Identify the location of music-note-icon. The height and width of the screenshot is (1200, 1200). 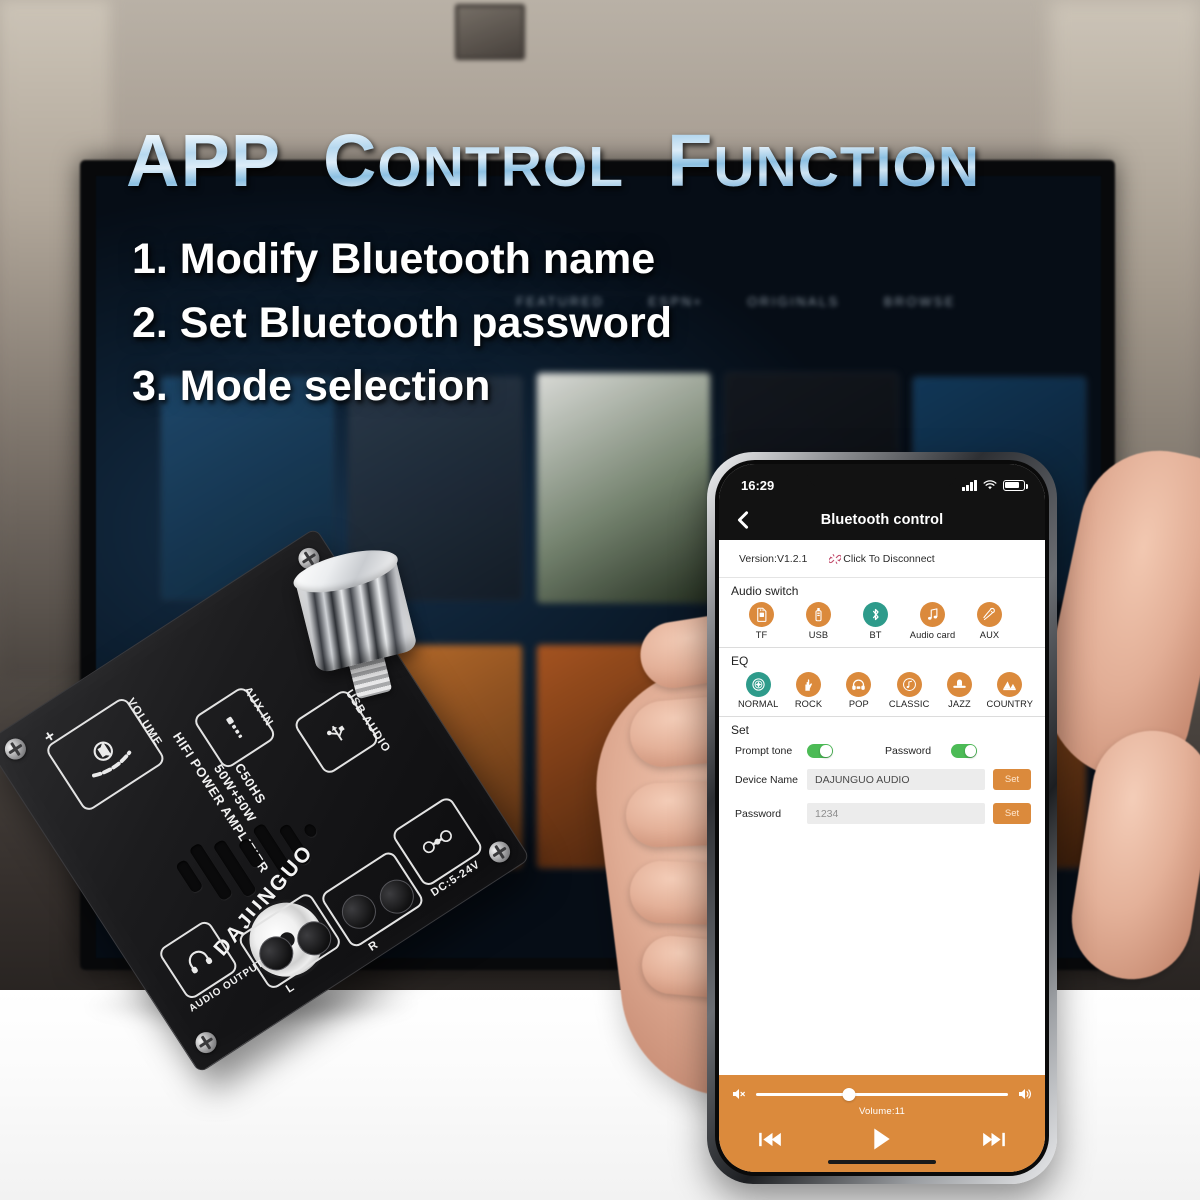
(932, 614).